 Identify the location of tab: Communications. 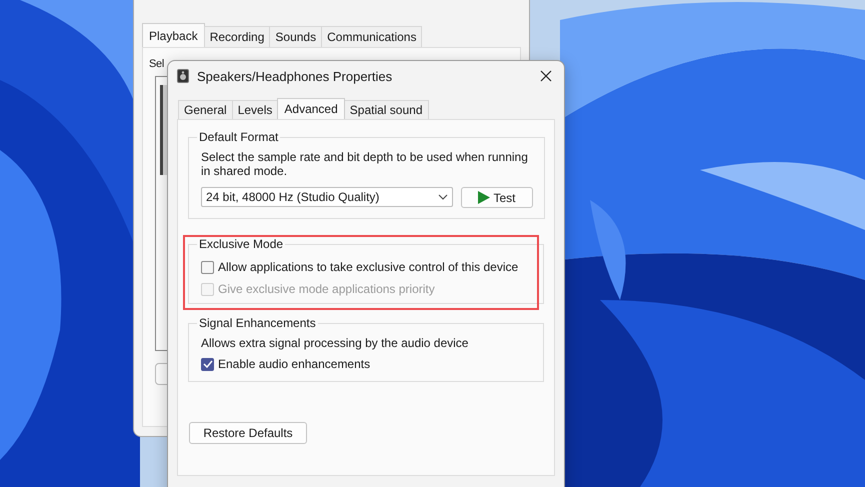
(371, 36).